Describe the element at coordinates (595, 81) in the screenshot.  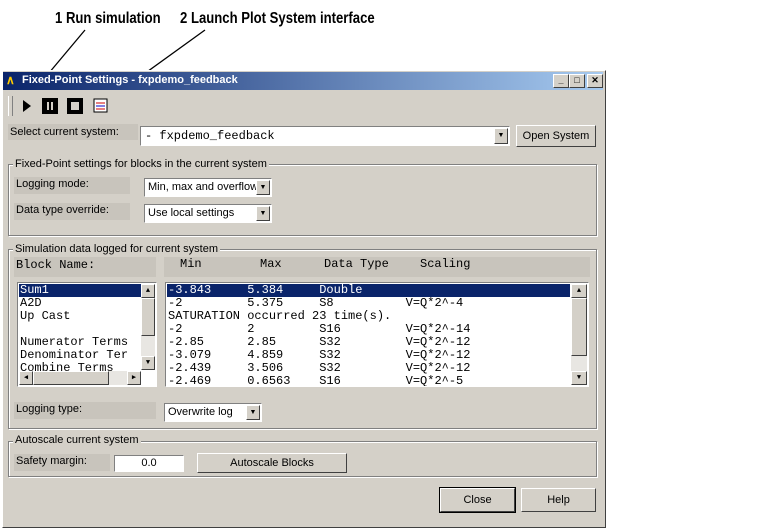
I see `close-icon: ✕` at that location.